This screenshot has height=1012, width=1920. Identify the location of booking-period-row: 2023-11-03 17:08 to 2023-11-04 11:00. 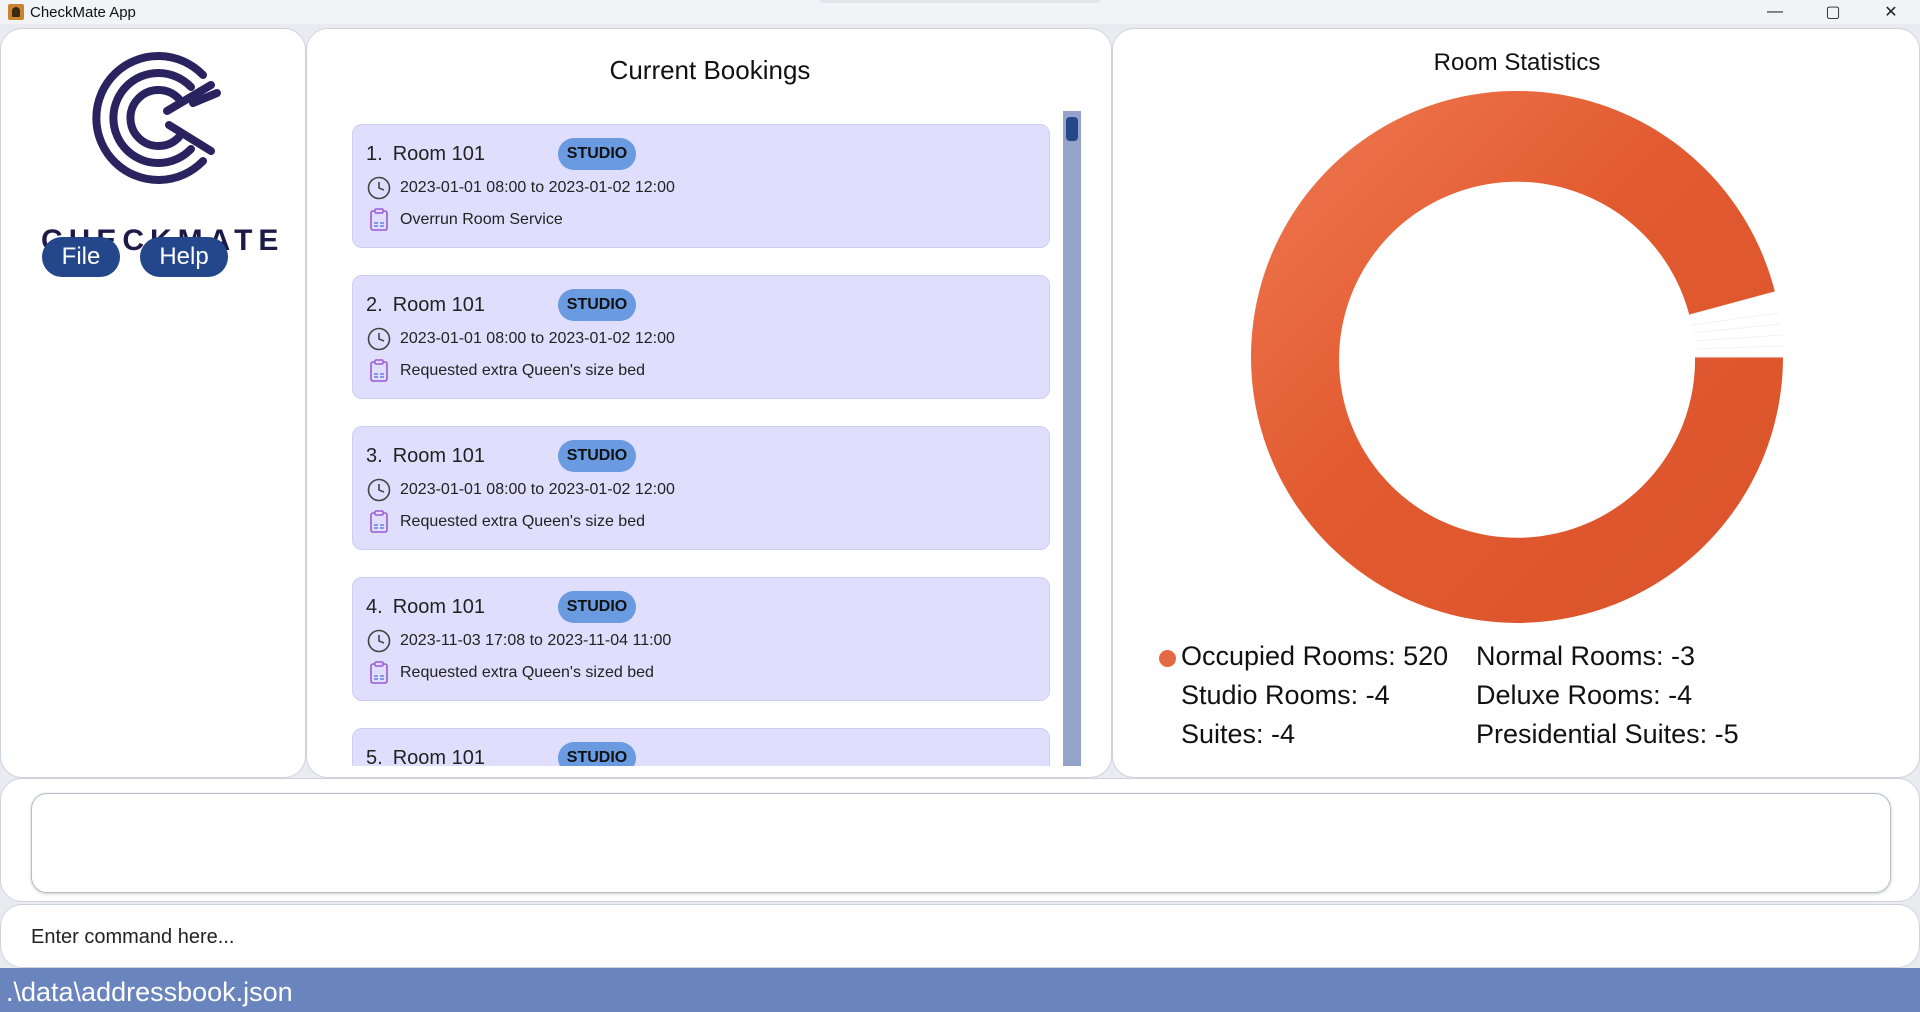
(518, 641).